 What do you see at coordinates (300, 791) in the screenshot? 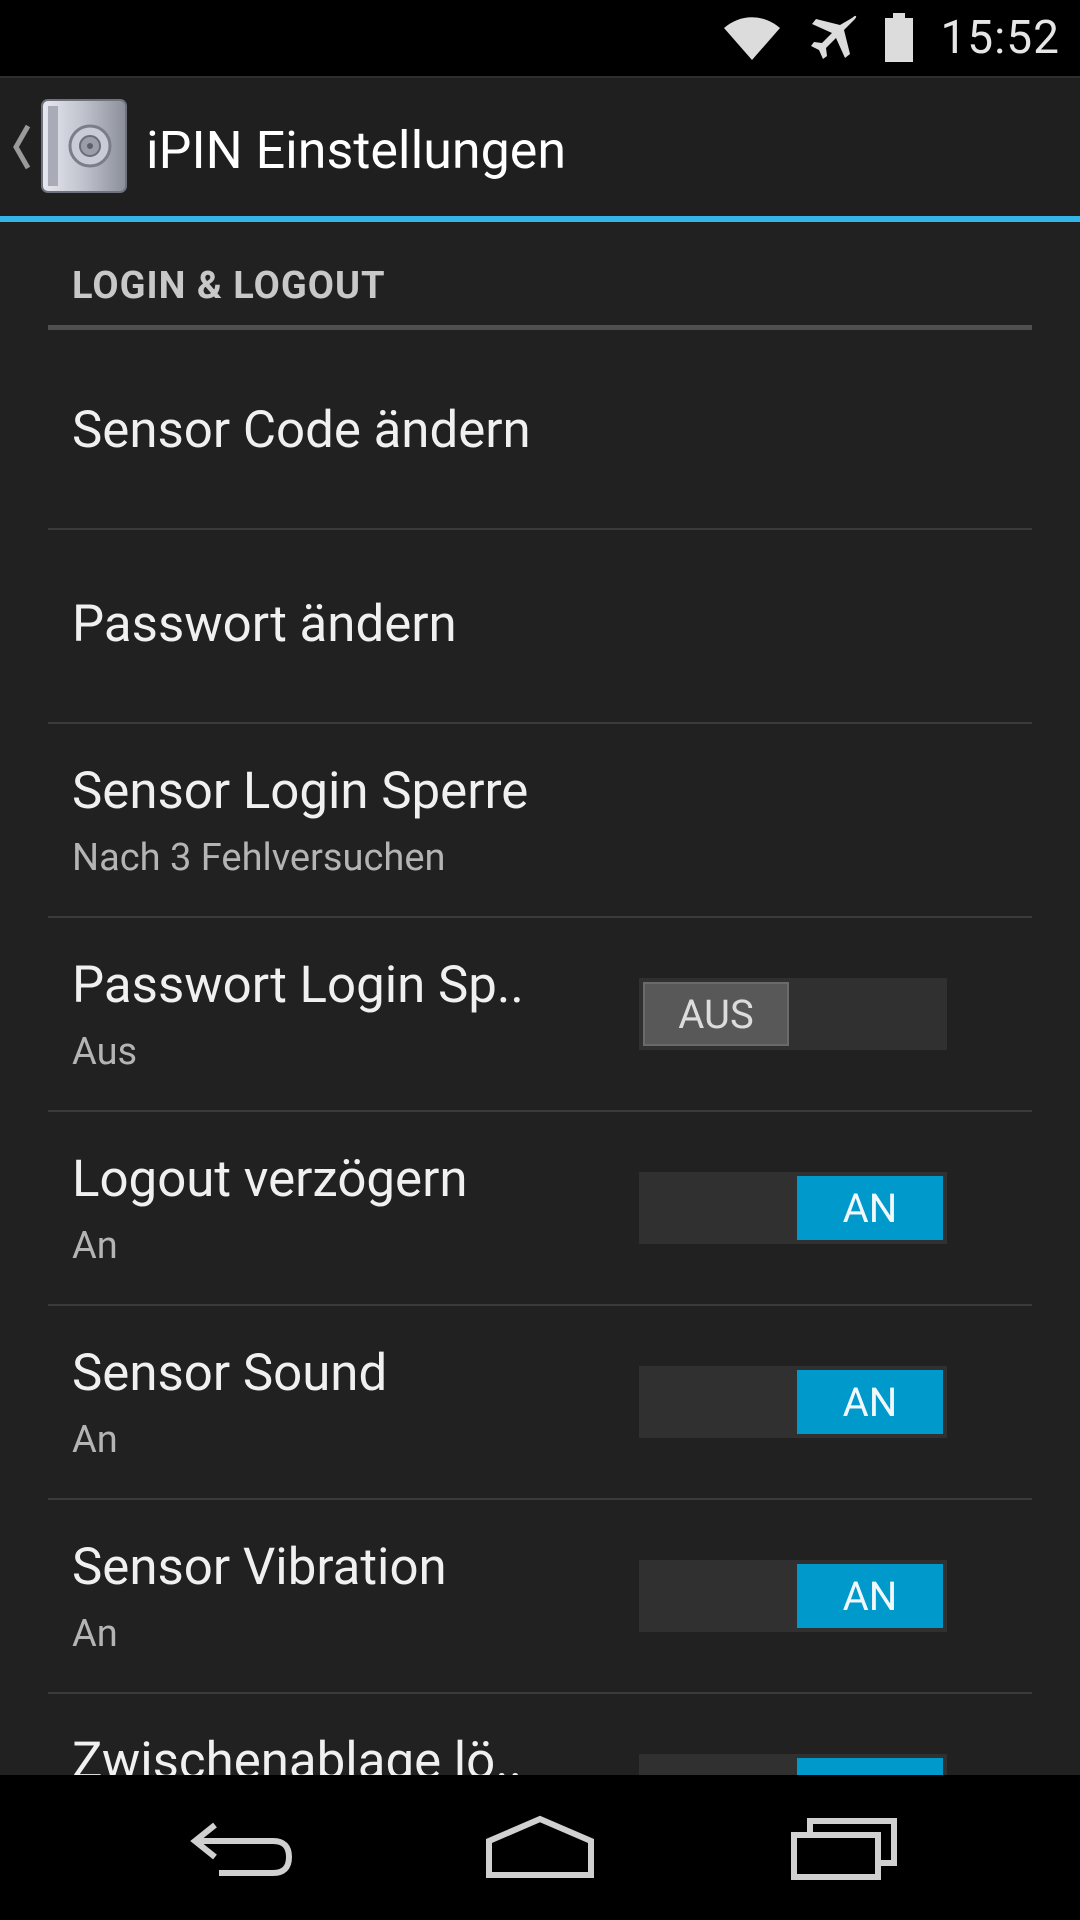
I see `pref-title: Sensor Login Sperre` at bounding box center [300, 791].